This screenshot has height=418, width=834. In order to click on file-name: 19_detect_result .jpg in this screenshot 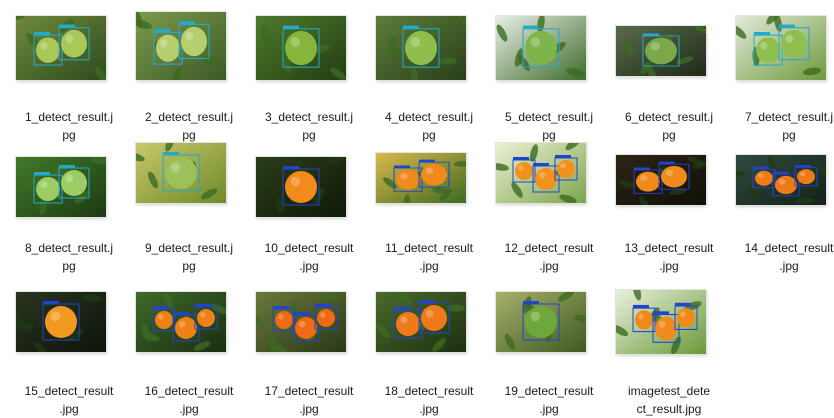, I will do `click(549, 400)`.